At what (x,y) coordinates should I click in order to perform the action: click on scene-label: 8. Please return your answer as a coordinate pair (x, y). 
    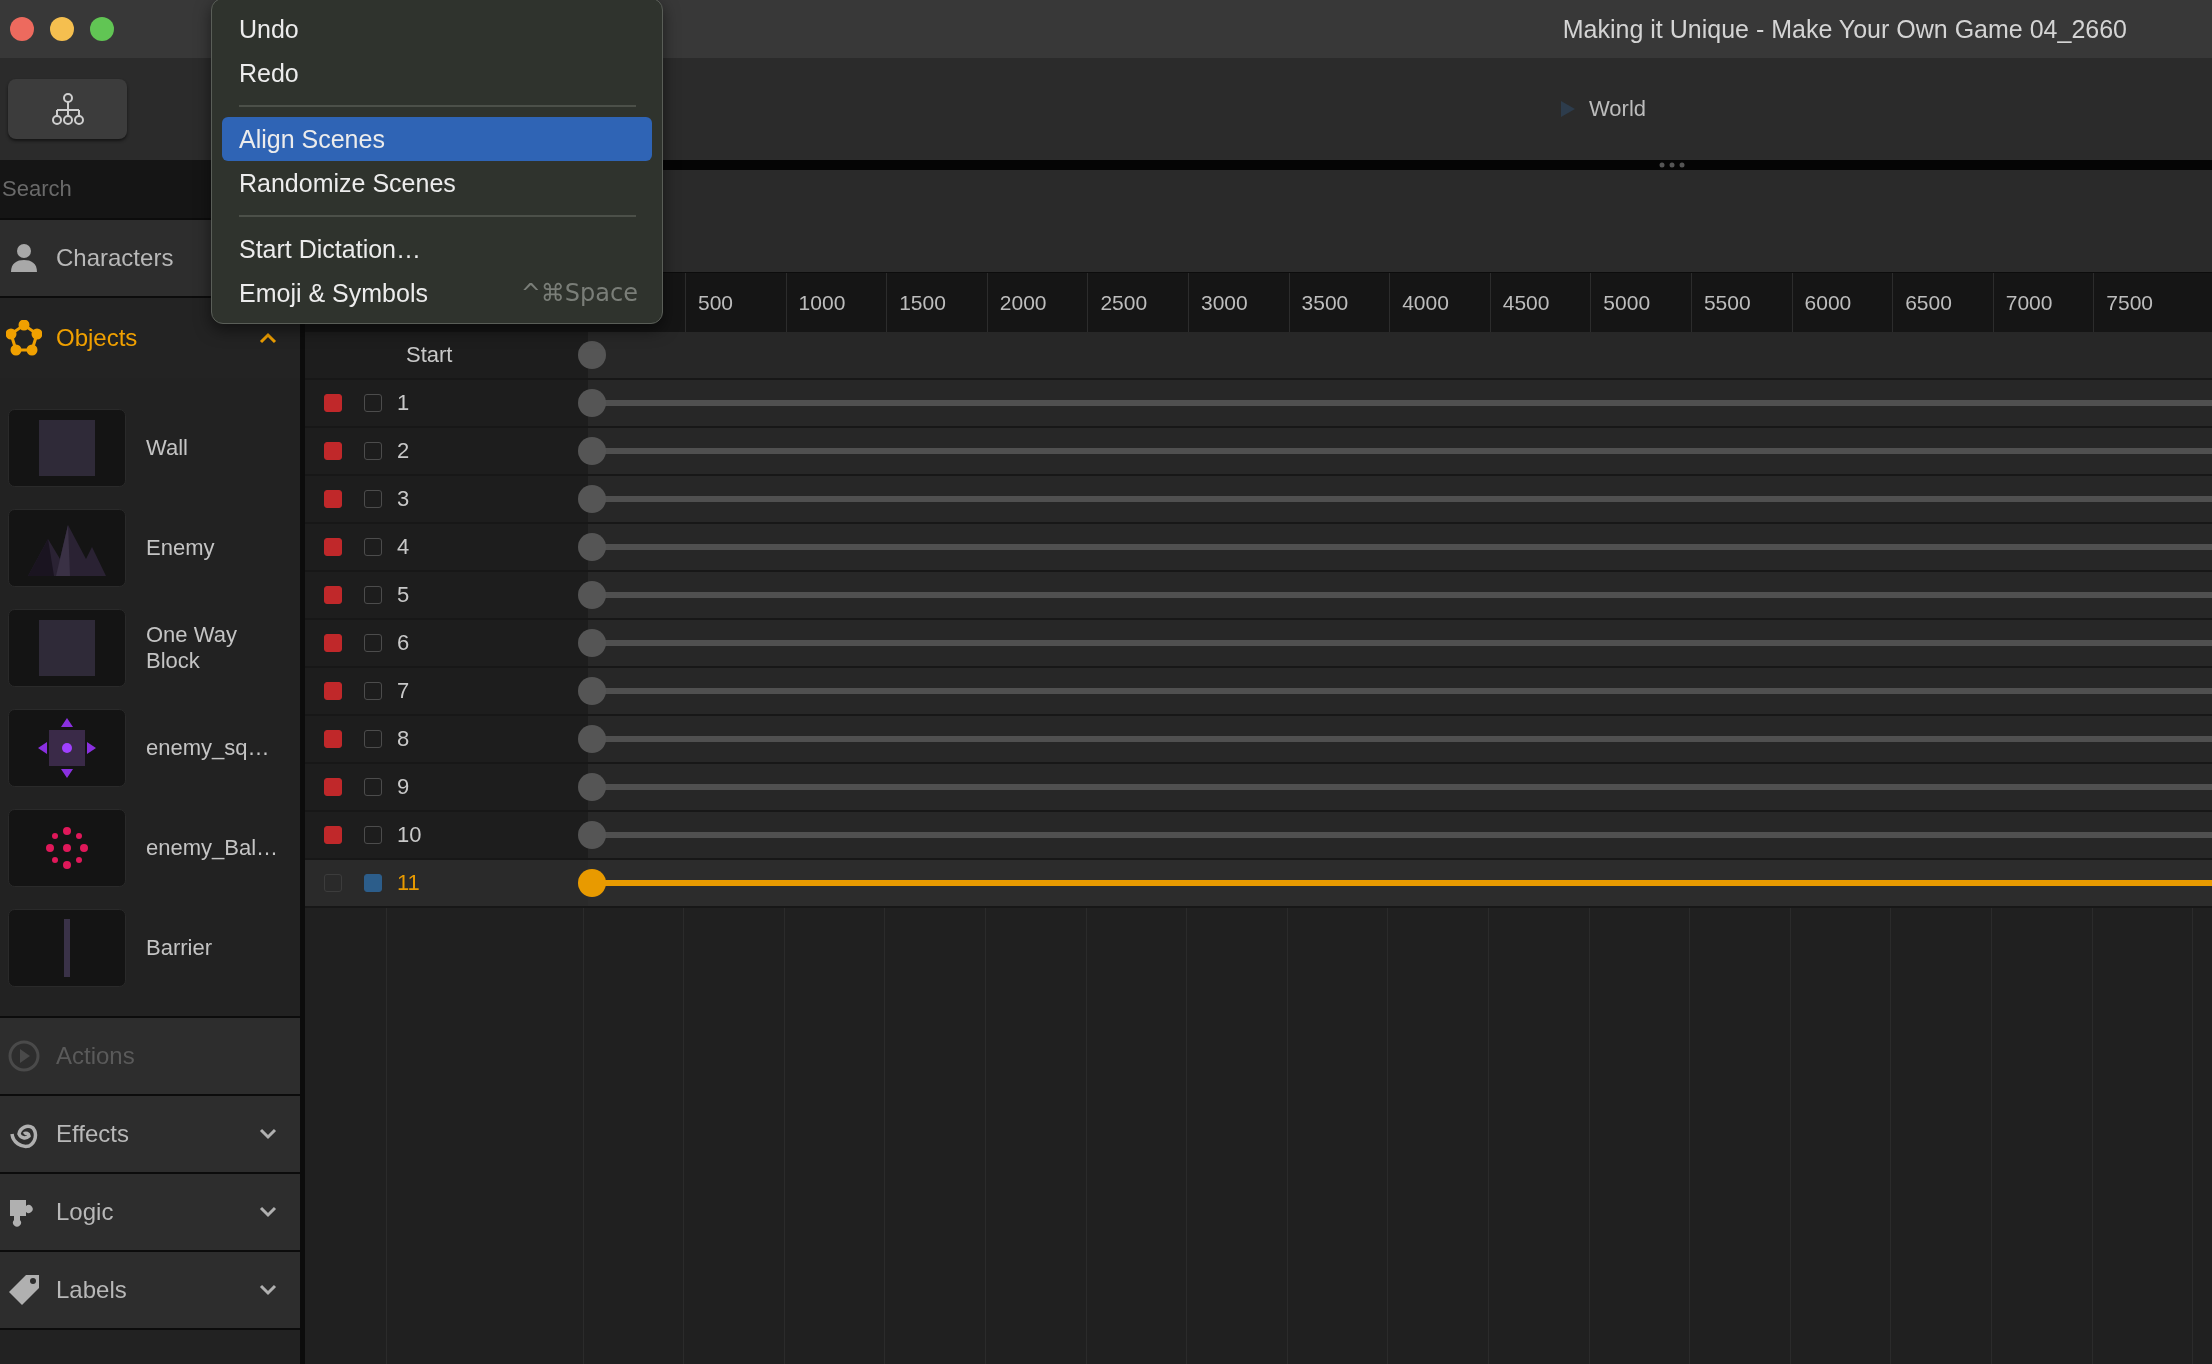
    Looking at the image, I should click on (403, 739).